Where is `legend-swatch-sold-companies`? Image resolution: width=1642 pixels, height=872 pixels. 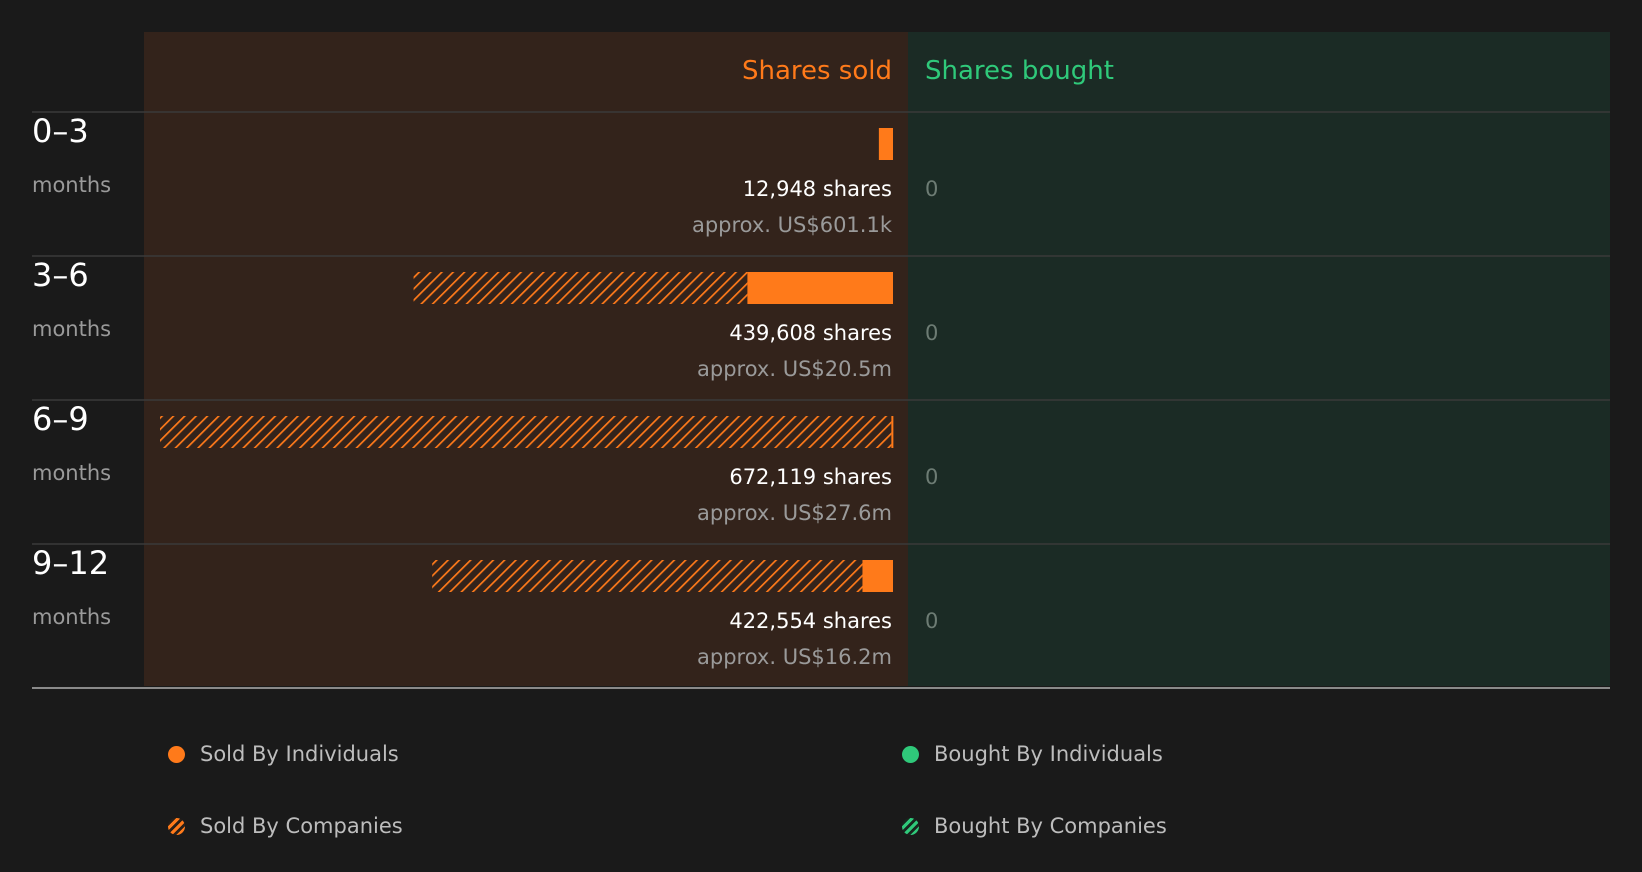
legend-swatch-sold-companies is located at coordinates (176, 826).